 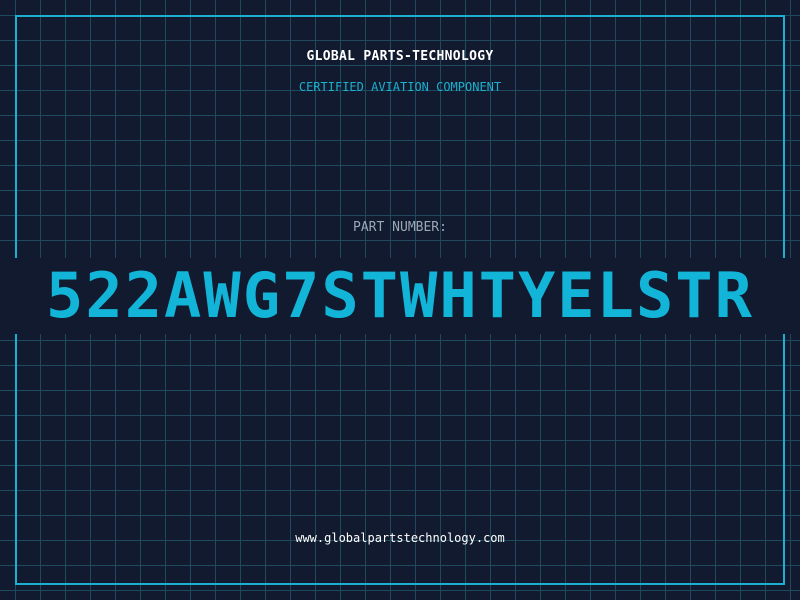 I want to click on company-name: GLOBAL PARTS-TECHNOLOGY, so click(x=400, y=56).